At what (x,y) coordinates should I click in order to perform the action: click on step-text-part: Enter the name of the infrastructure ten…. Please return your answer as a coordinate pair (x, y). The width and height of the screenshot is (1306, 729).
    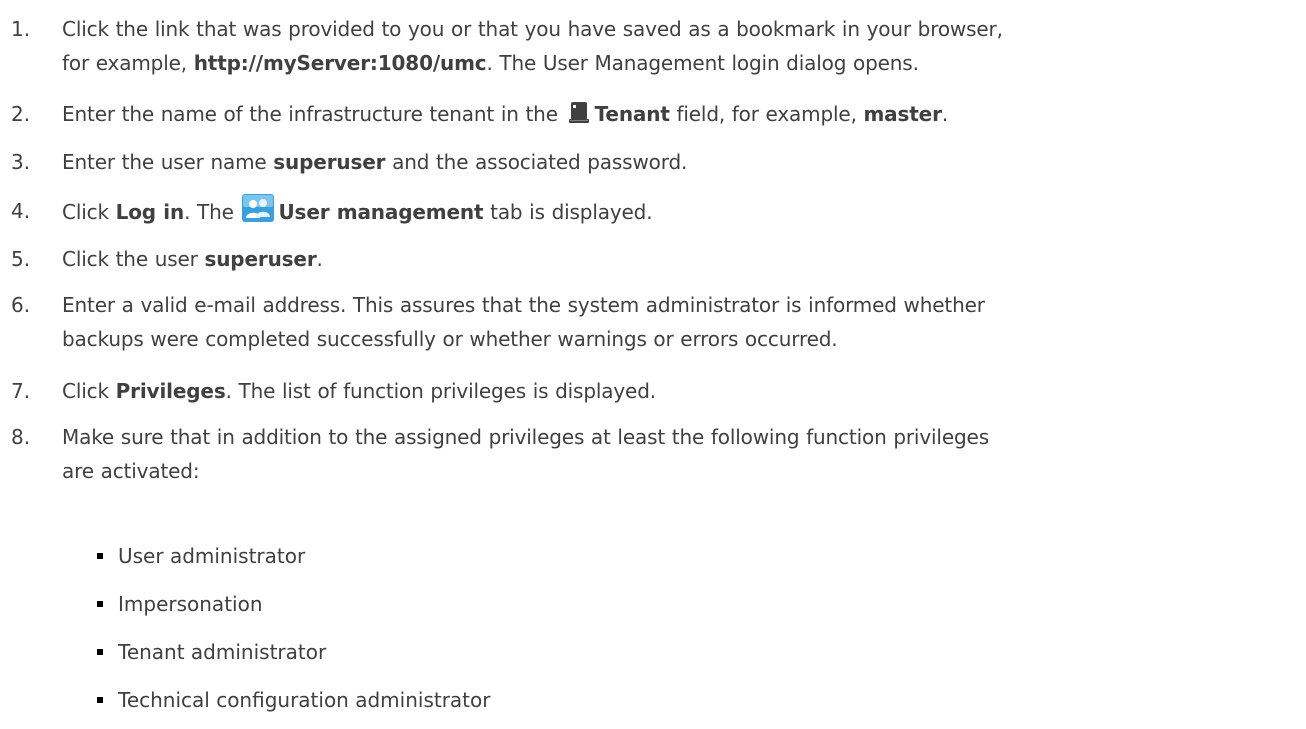
    Looking at the image, I should click on (313, 114).